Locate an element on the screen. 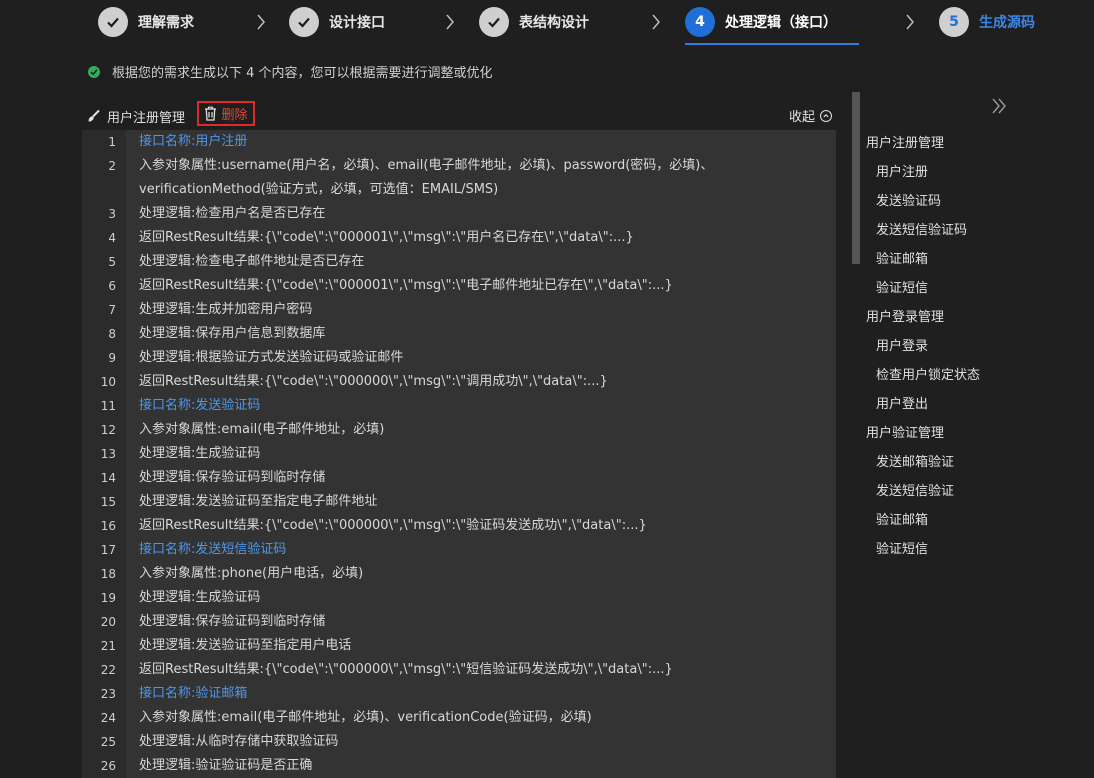 This screenshot has height=778, width=1094. code-line: 18 入参对象属性:phone(用户电话，必填) is located at coordinates (459, 574).